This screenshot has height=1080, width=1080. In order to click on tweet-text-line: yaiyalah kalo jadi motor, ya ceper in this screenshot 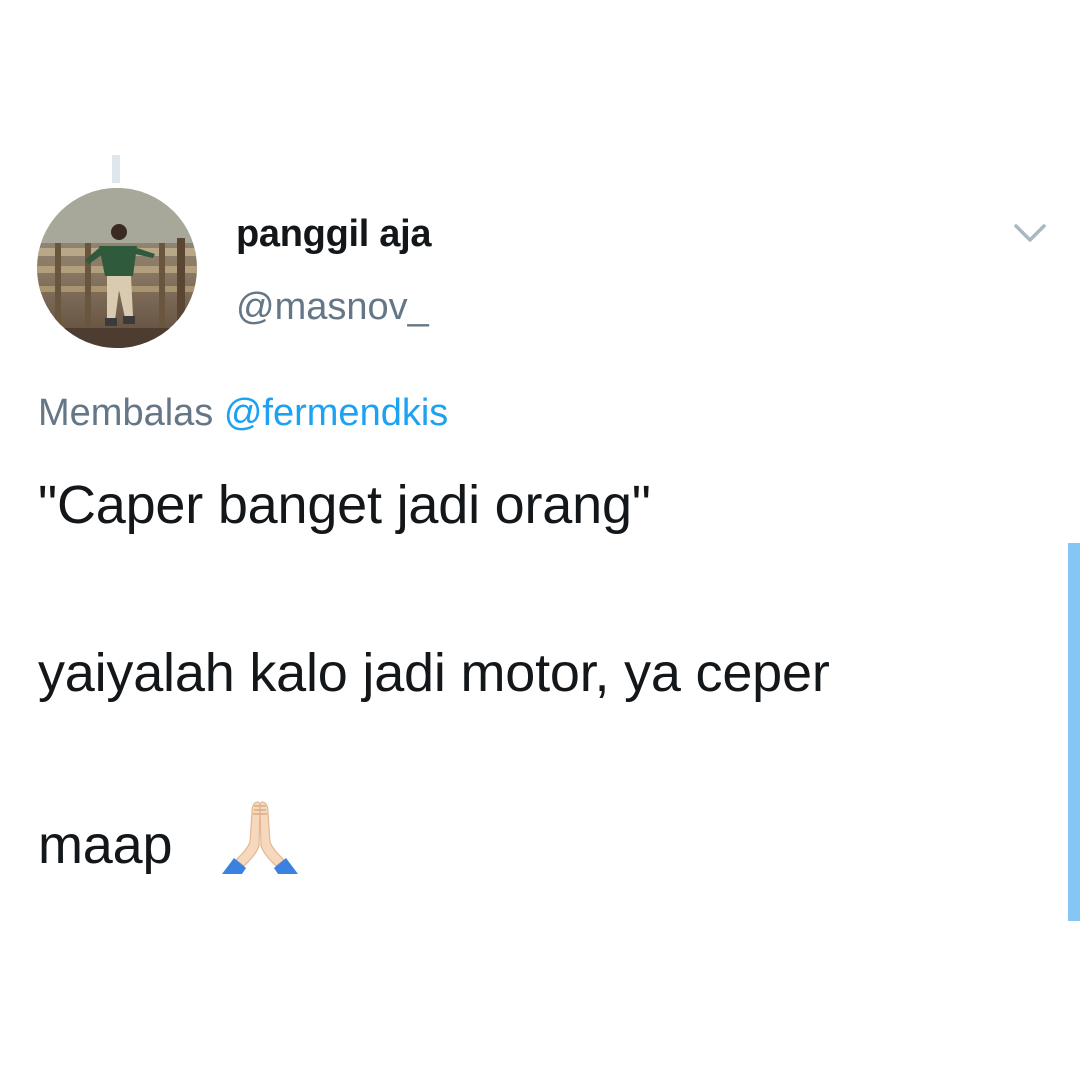, I will do `click(434, 673)`.